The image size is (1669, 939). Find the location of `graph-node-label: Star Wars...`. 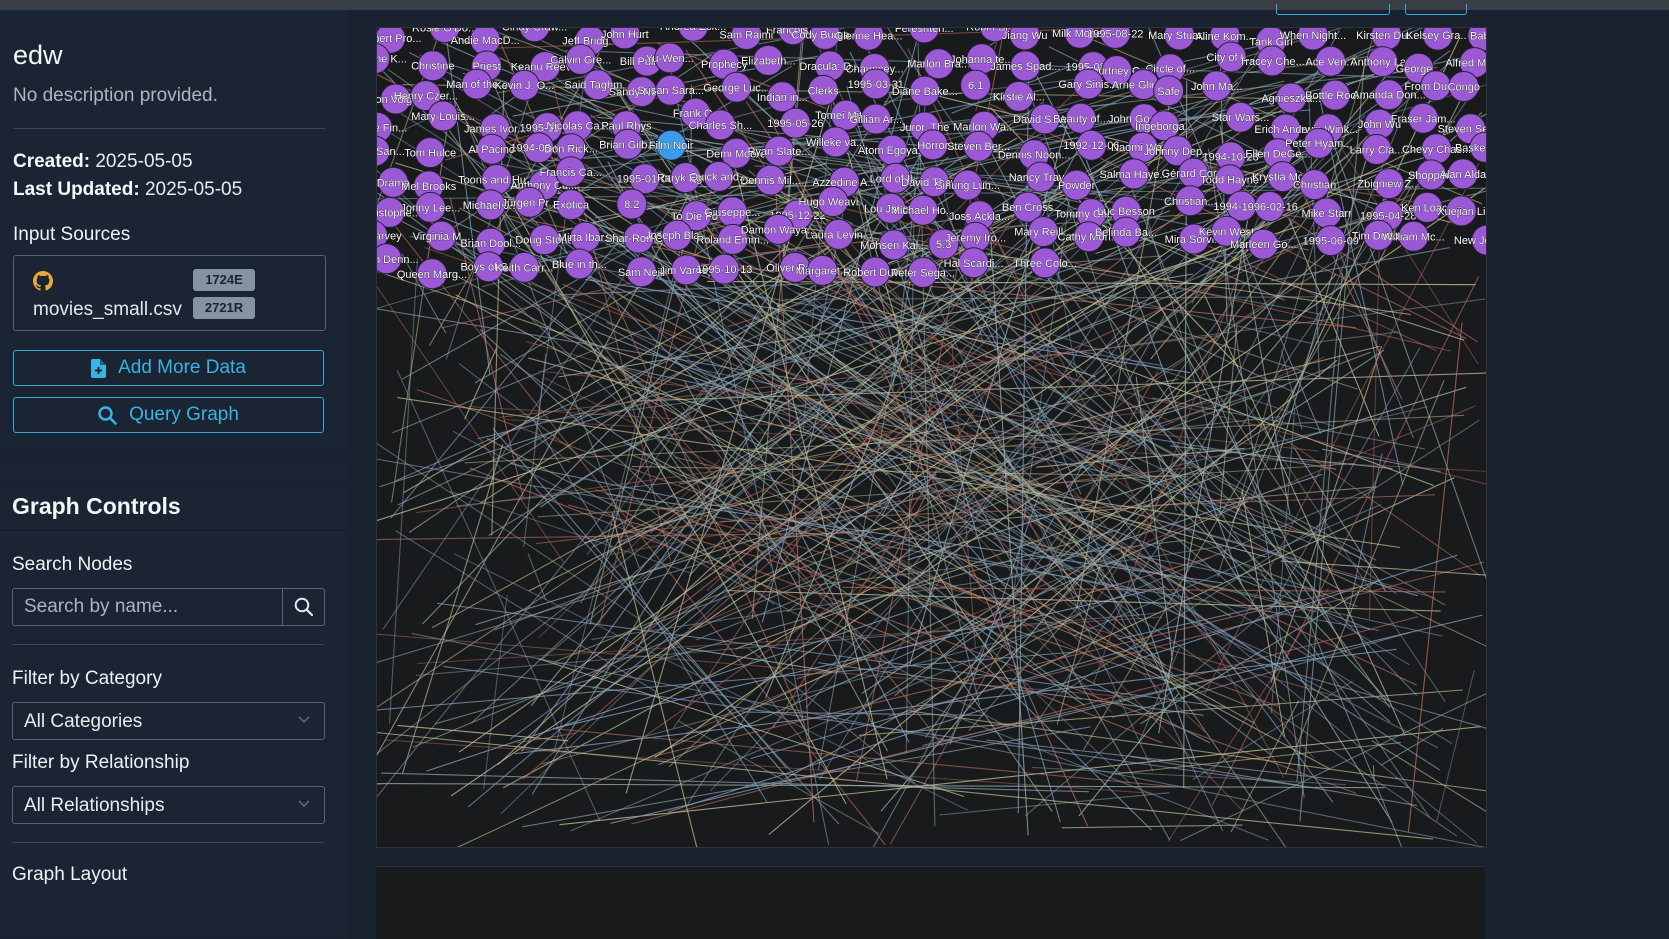

graph-node-label: Star Wars... is located at coordinates (1241, 118).